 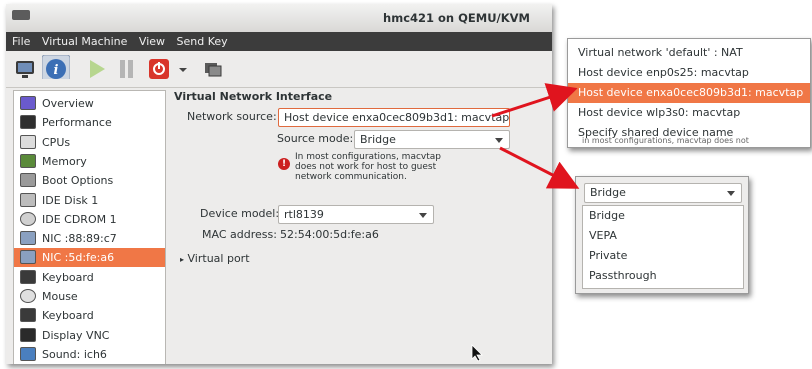 I want to click on annotation-arrows, so click(x=535, y=136).